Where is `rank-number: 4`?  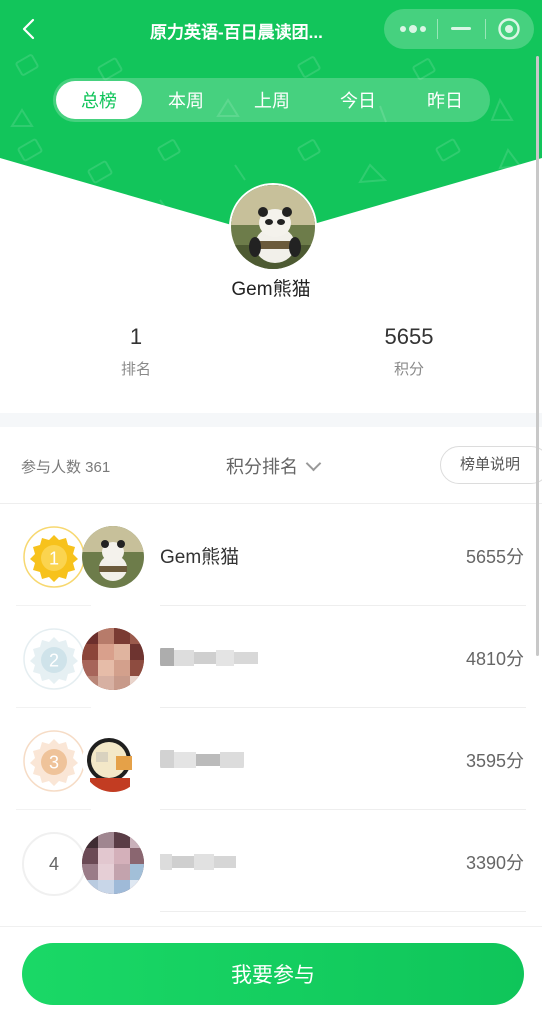 rank-number: 4 is located at coordinates (54, 864).